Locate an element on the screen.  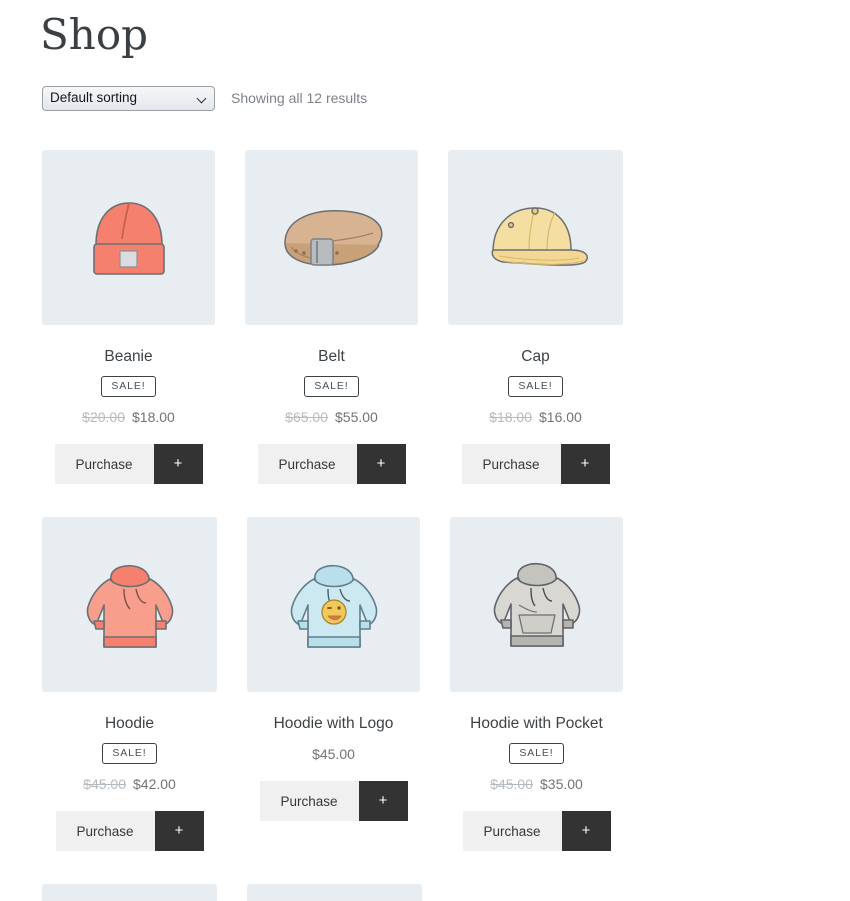
product-card: Cap SALE! $18.00 $16.00 Purchase + is located at coordinates (535, 317).